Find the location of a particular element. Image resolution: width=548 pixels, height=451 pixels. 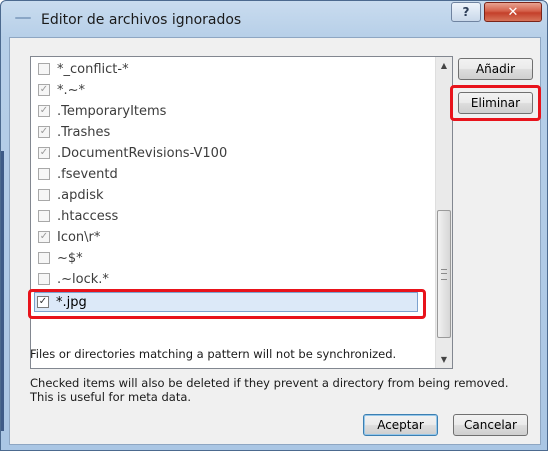

list-item: ✓ Icon\r* is located at coordinates (68, 237).